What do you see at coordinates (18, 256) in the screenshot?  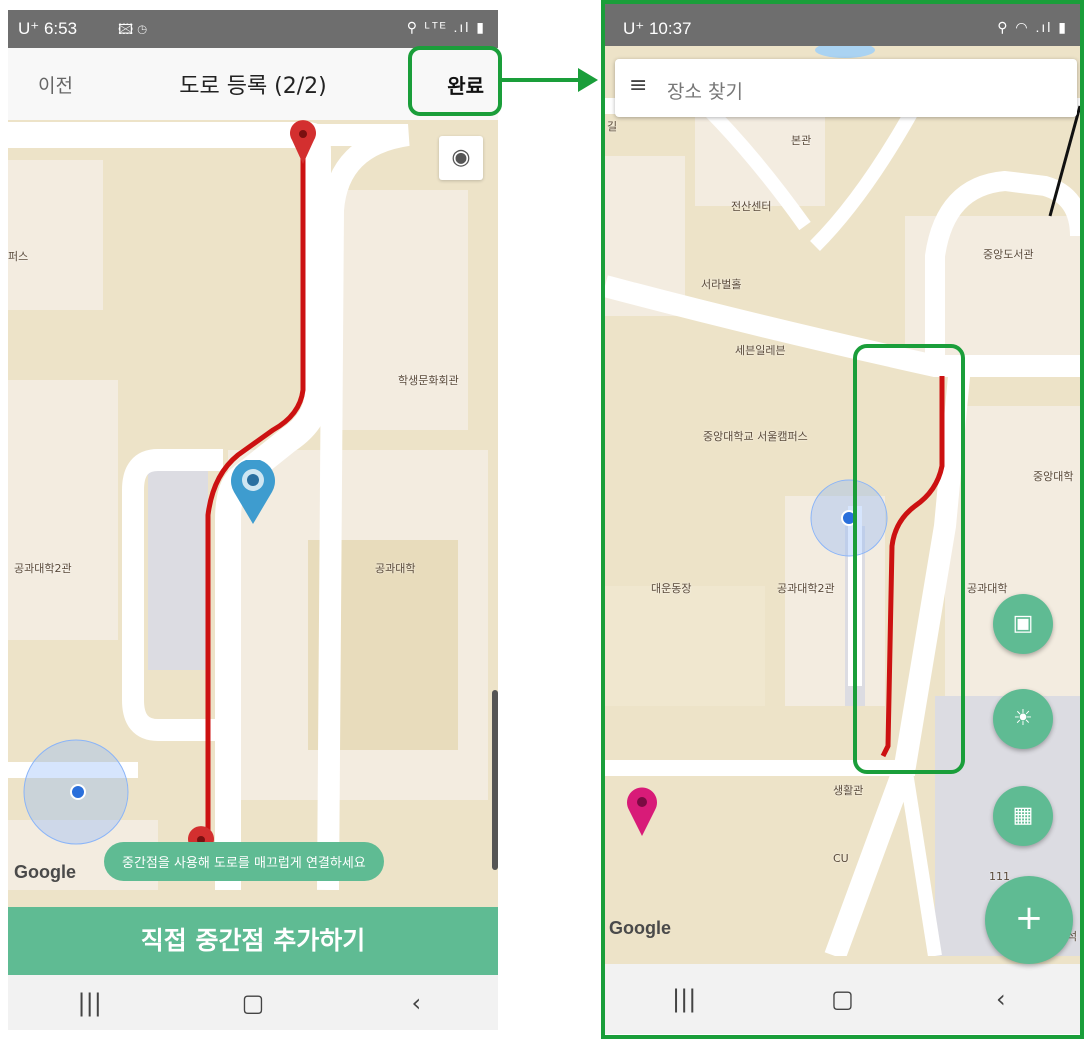 I see `map-label: 퍼스` at bounding box center [18, 256].